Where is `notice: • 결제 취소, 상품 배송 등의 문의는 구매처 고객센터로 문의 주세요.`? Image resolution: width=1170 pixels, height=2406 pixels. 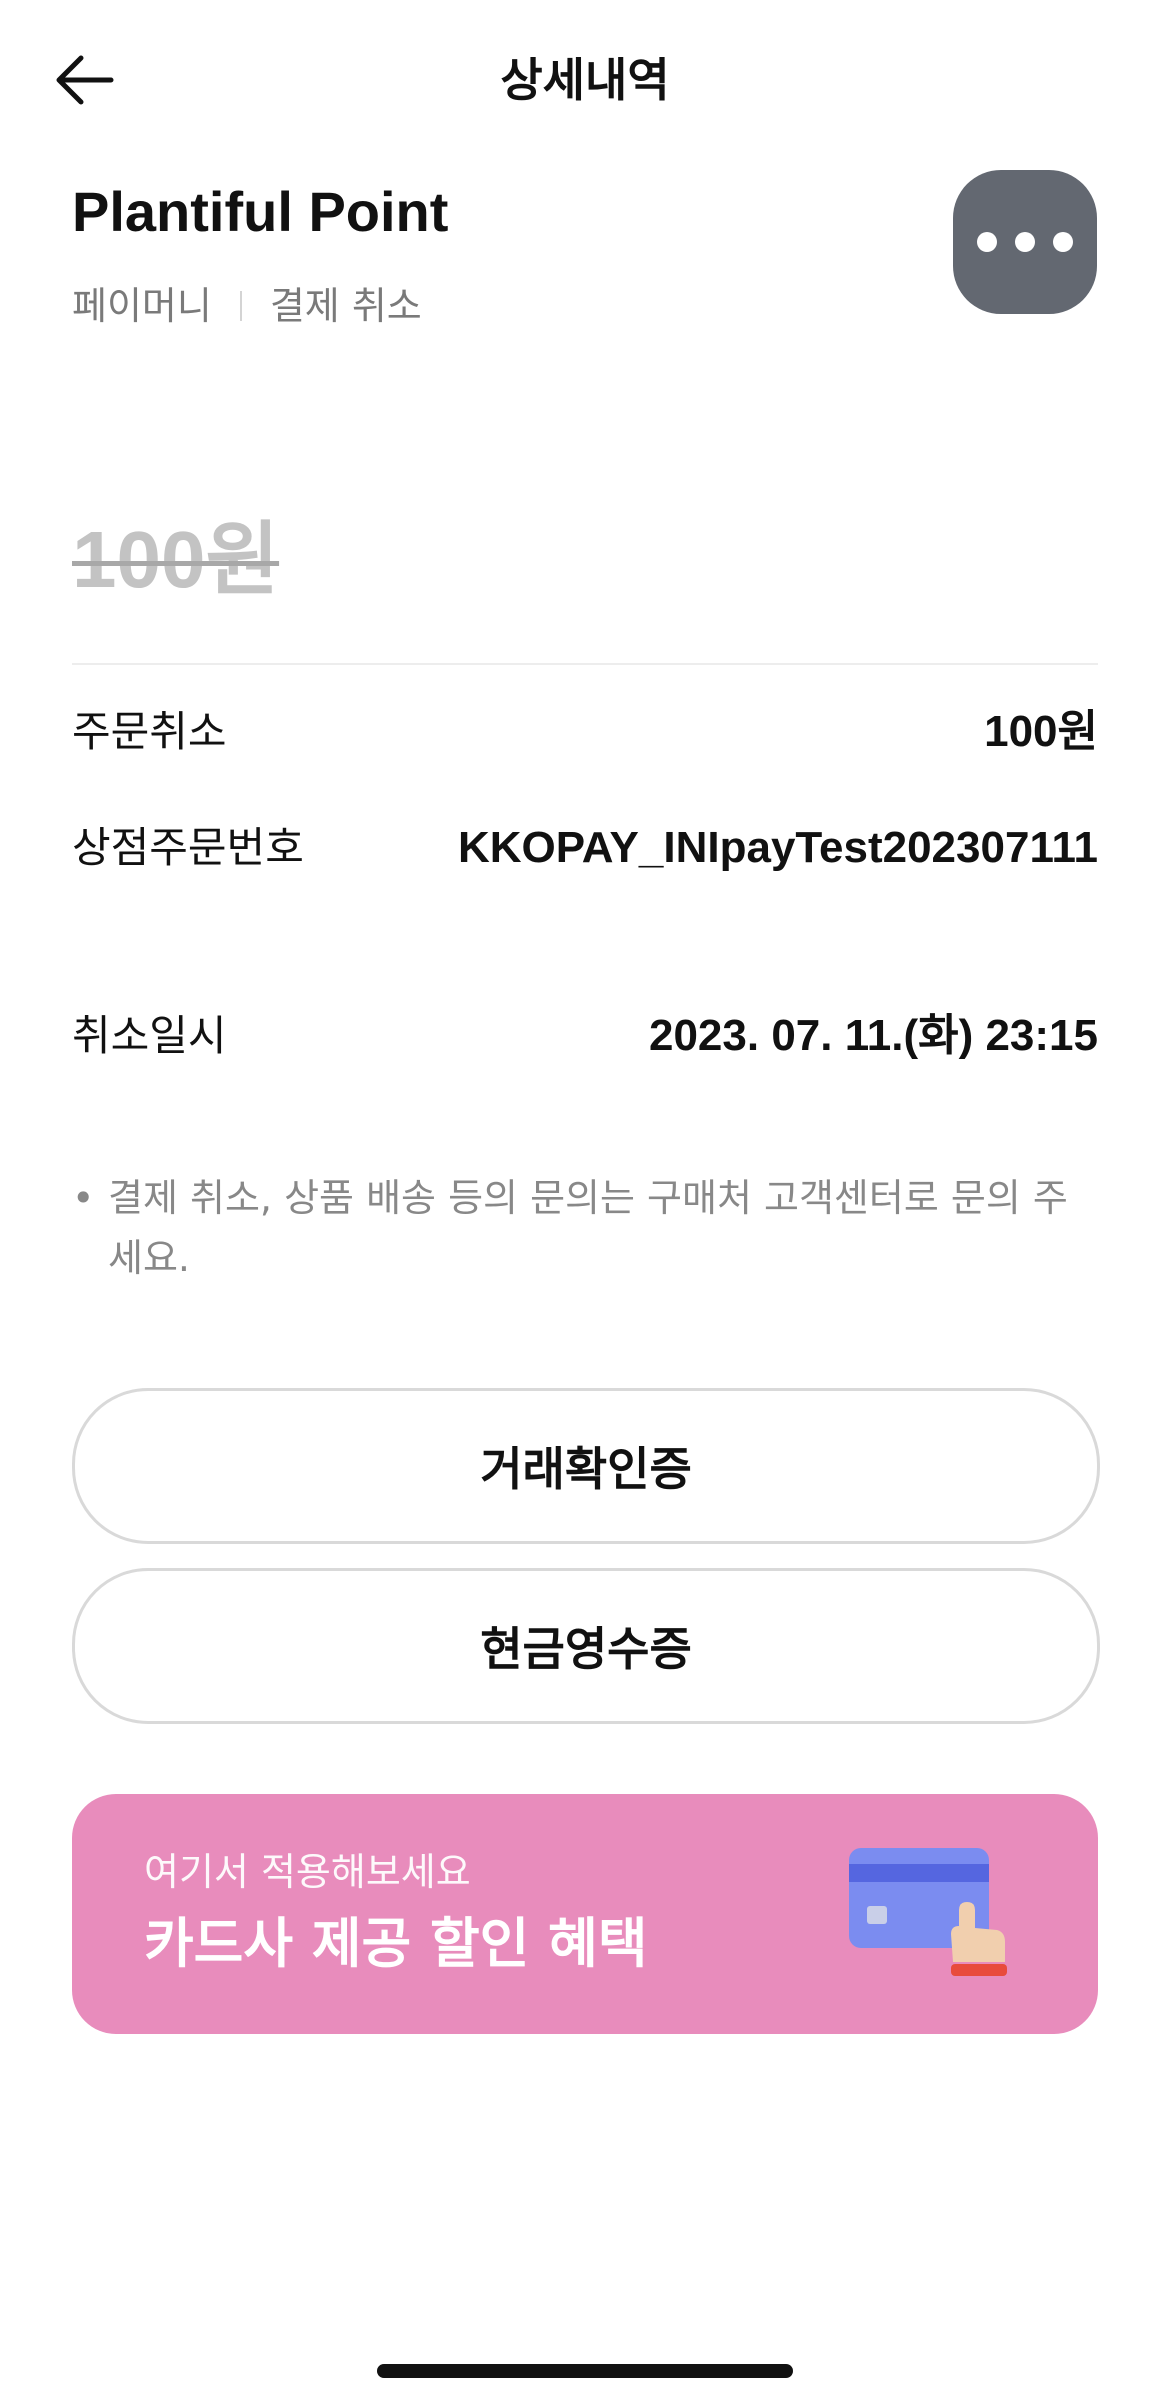
notice: • 결제 취소, 상품 배송 등의 문의는 구매처 고객센터로 문의 주세요. is located at coordinates (585, 1228).